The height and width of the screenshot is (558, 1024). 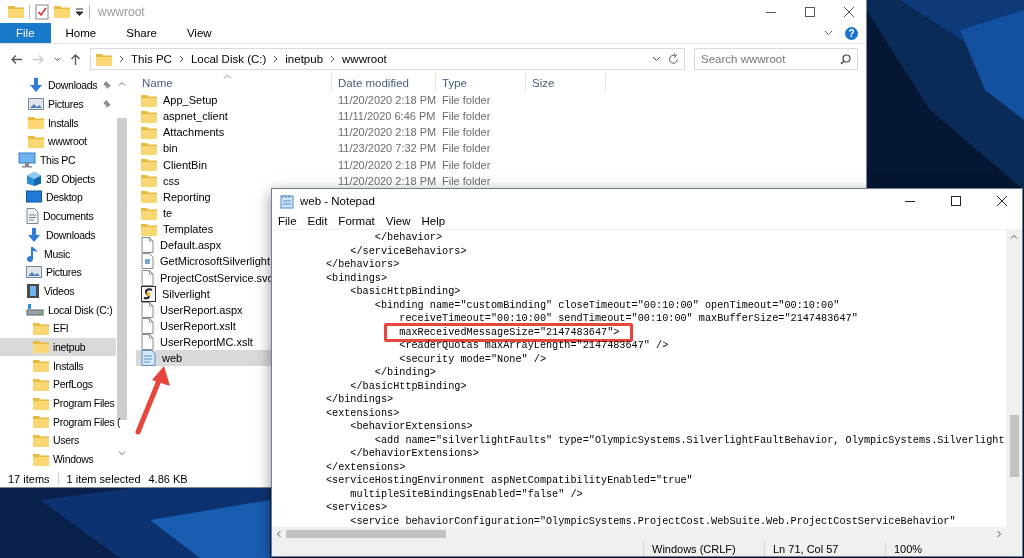 I want to click on file-icon, so click(x=147, y=245).